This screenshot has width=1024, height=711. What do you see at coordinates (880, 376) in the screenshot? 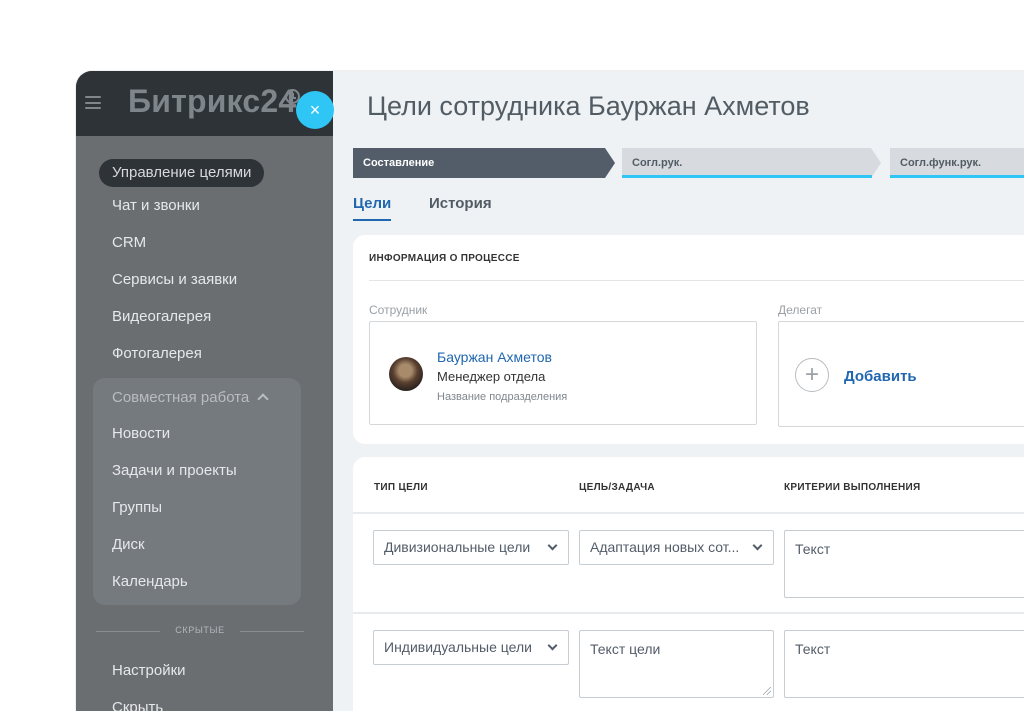
I see `add-delegate-link: Добавить` at bounding box center [880, 376].